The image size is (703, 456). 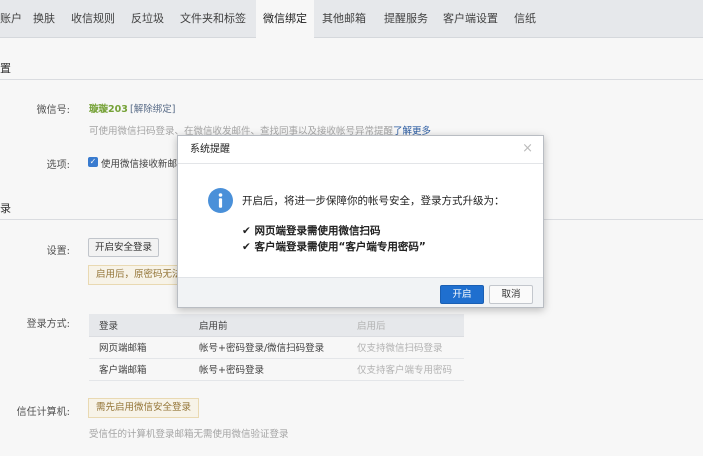 I want to click on cancel-button: 取消, so click(x=511, y=294).